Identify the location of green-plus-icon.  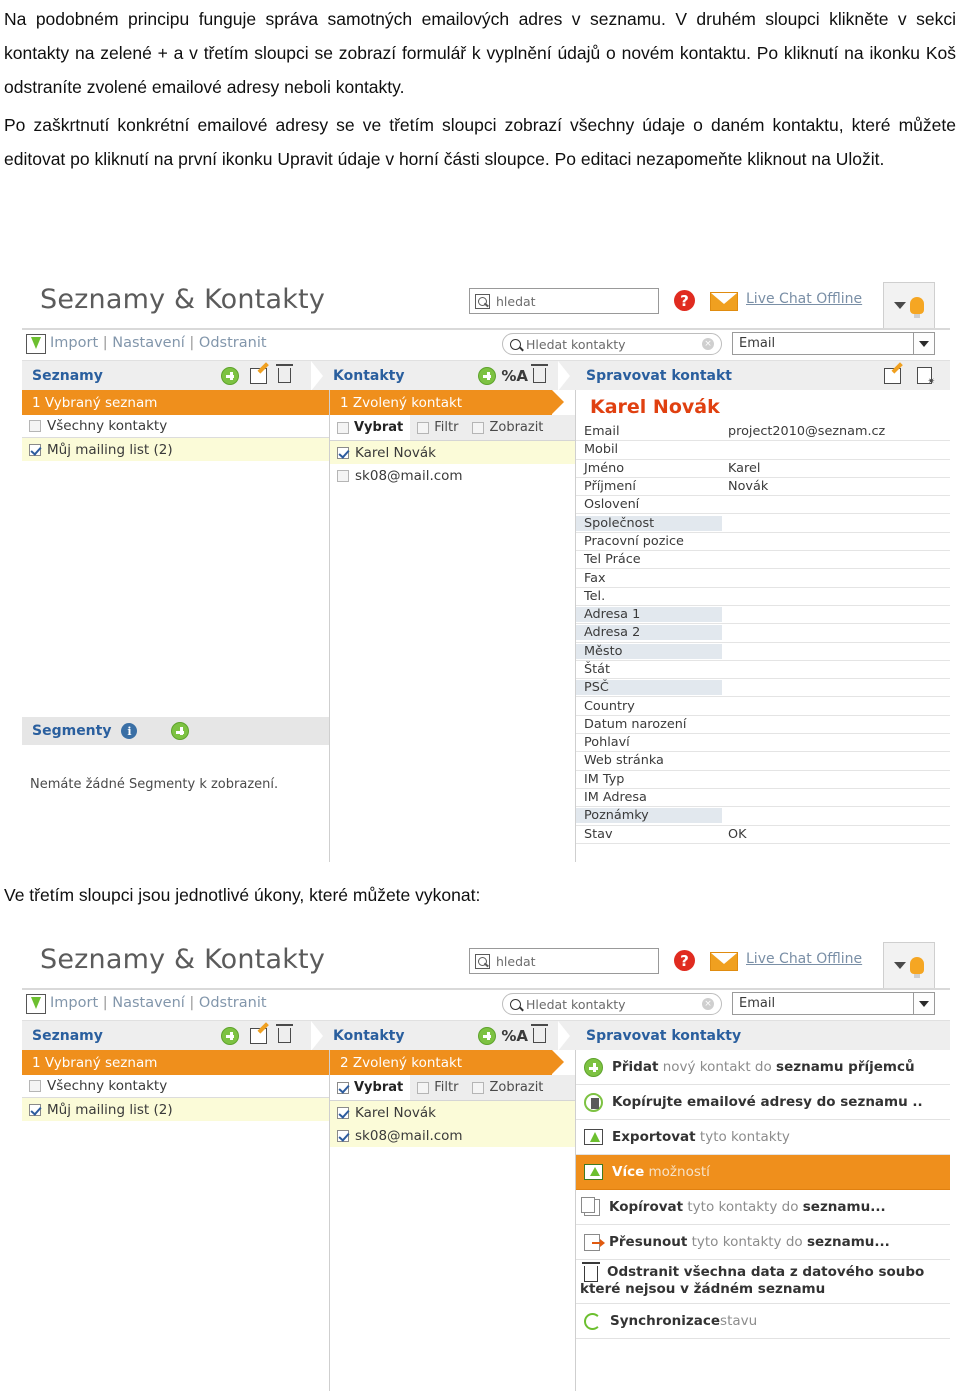
(593, 1067).